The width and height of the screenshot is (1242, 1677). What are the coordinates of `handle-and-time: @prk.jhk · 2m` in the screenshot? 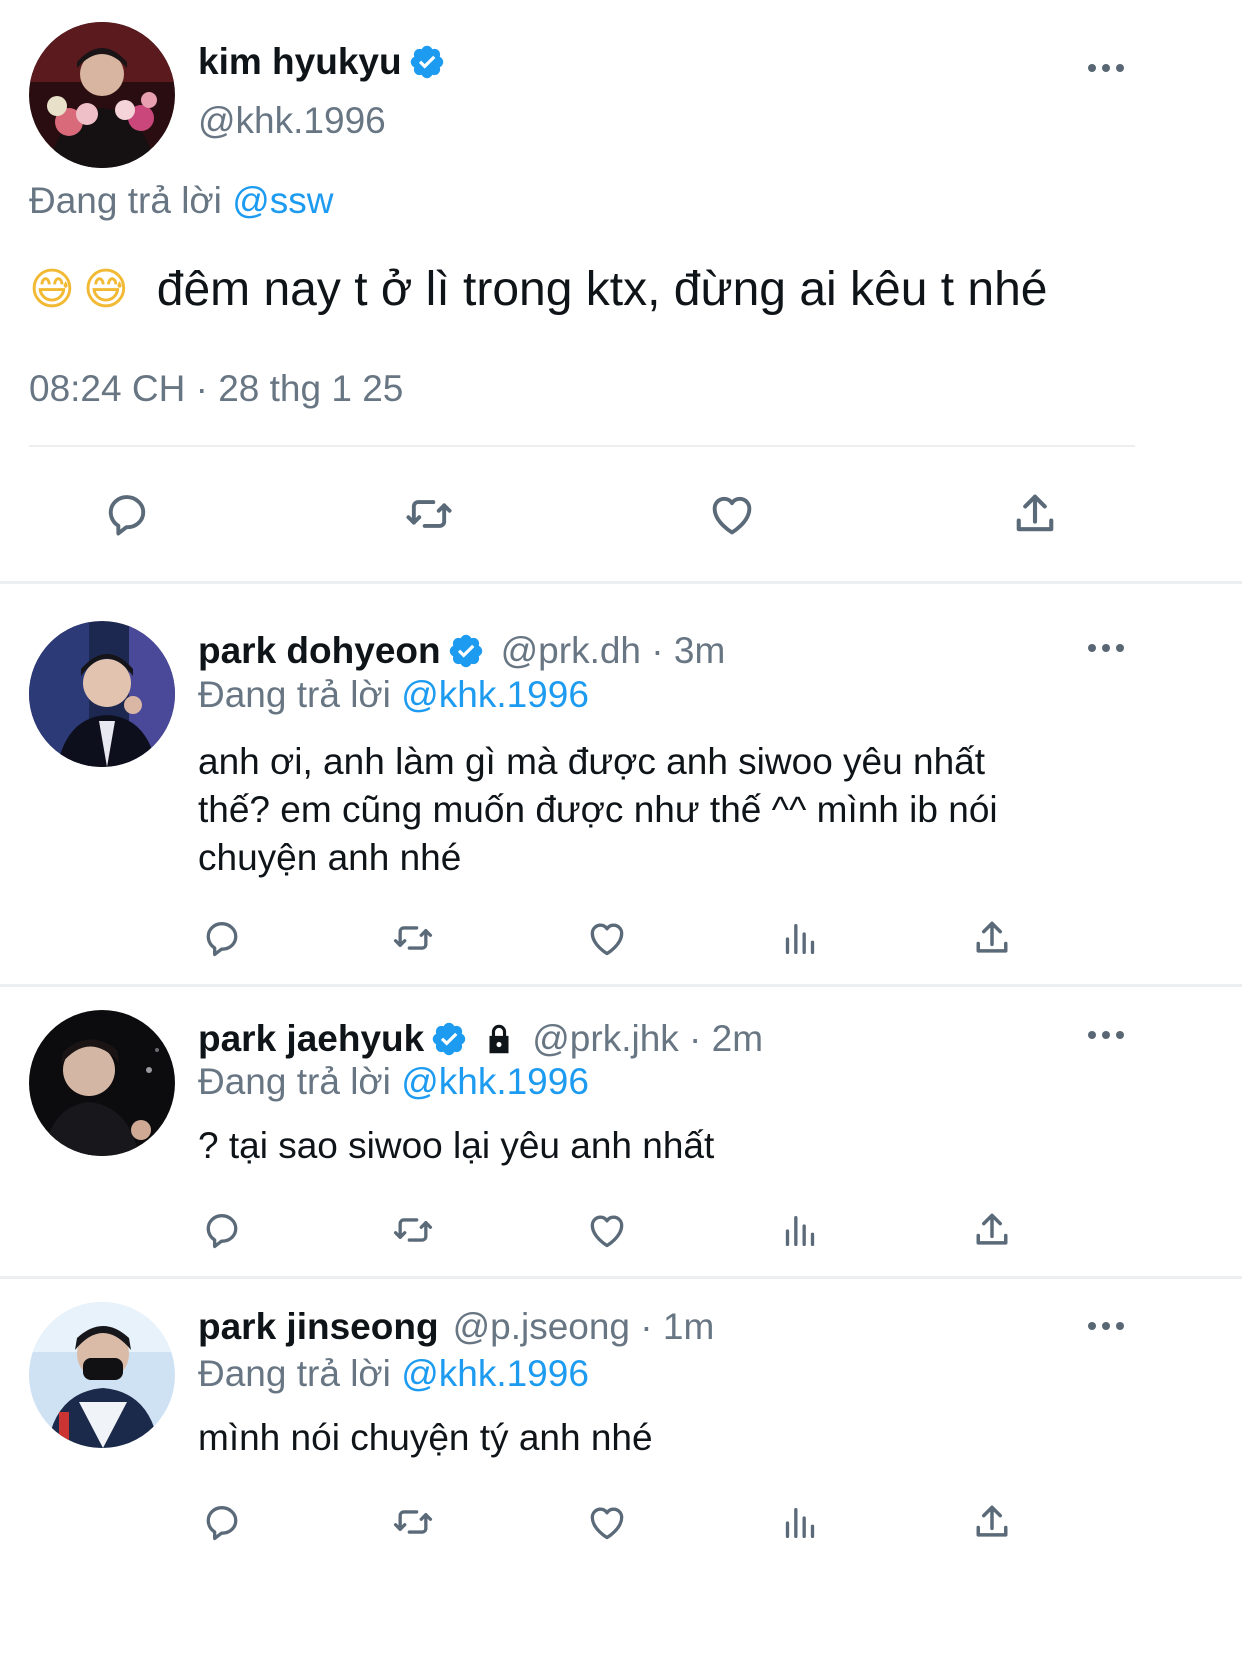 It's located at (647, 1039).